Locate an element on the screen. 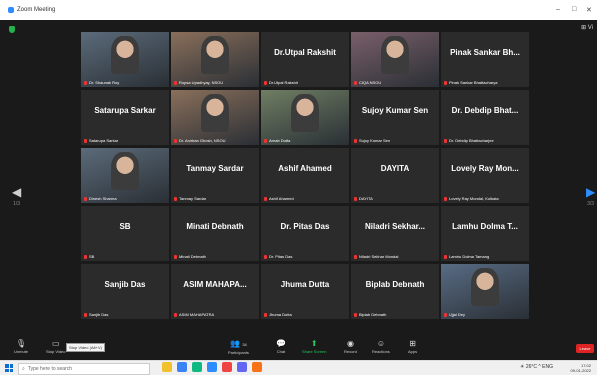  chat-button: 💬 Chat is located at coordinates (281, 346).